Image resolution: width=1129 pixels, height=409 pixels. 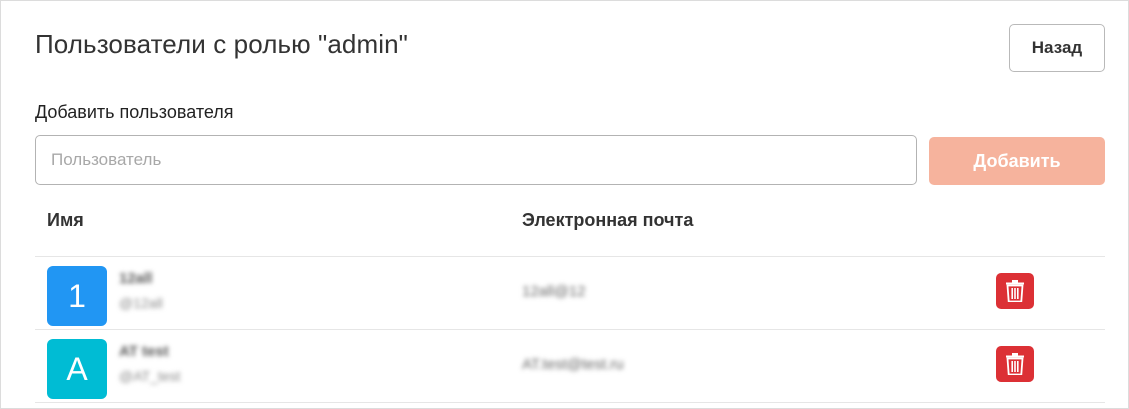 What do you see at coordinates (136, 278) in the screenshot?
I see `user-name: 12all` at bounding box center [136, 278].